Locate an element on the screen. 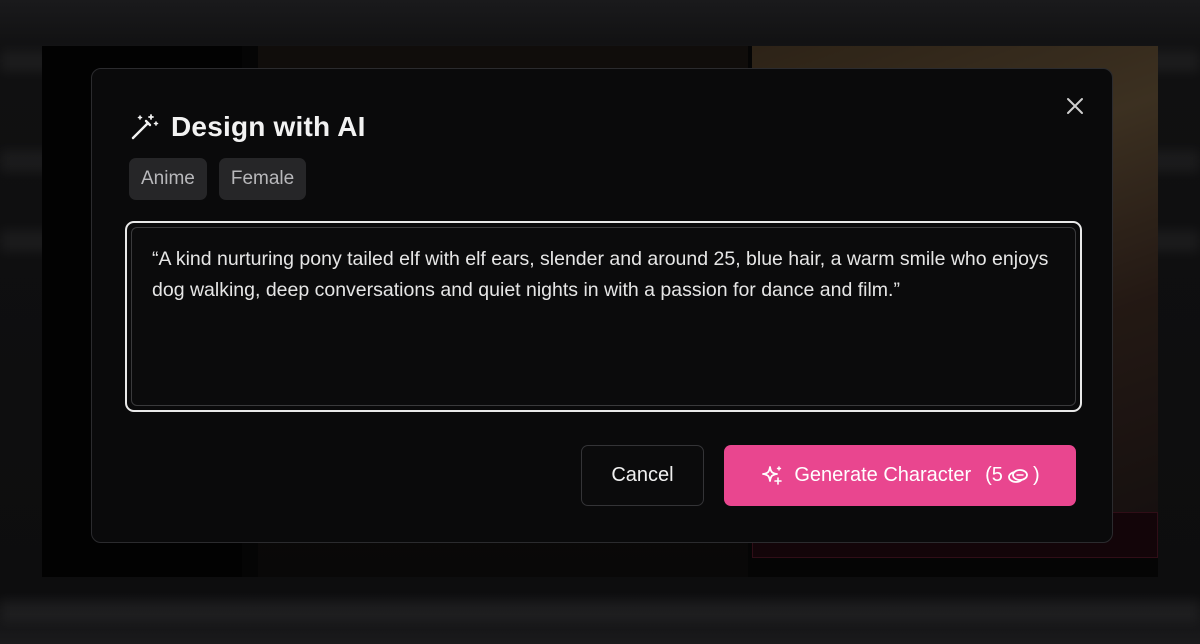 This screenshot has width=1200, height=644. close-icon is located at coordinates (1075, 106).